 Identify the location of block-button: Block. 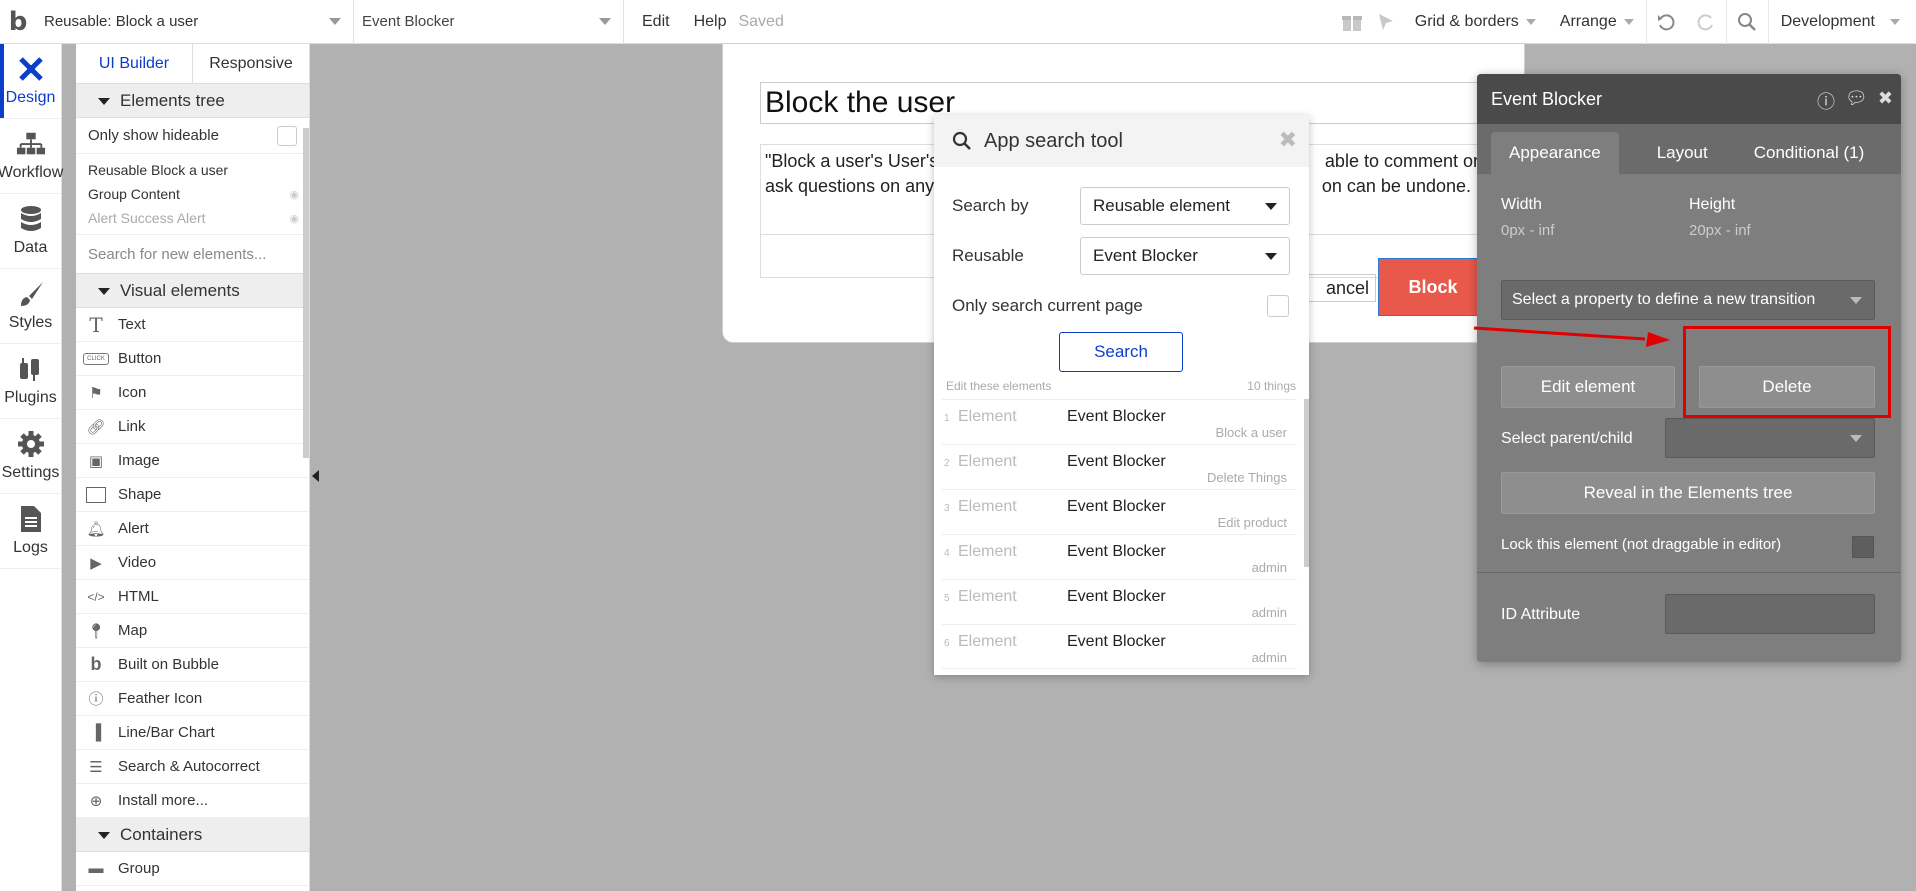
(1433, 287).